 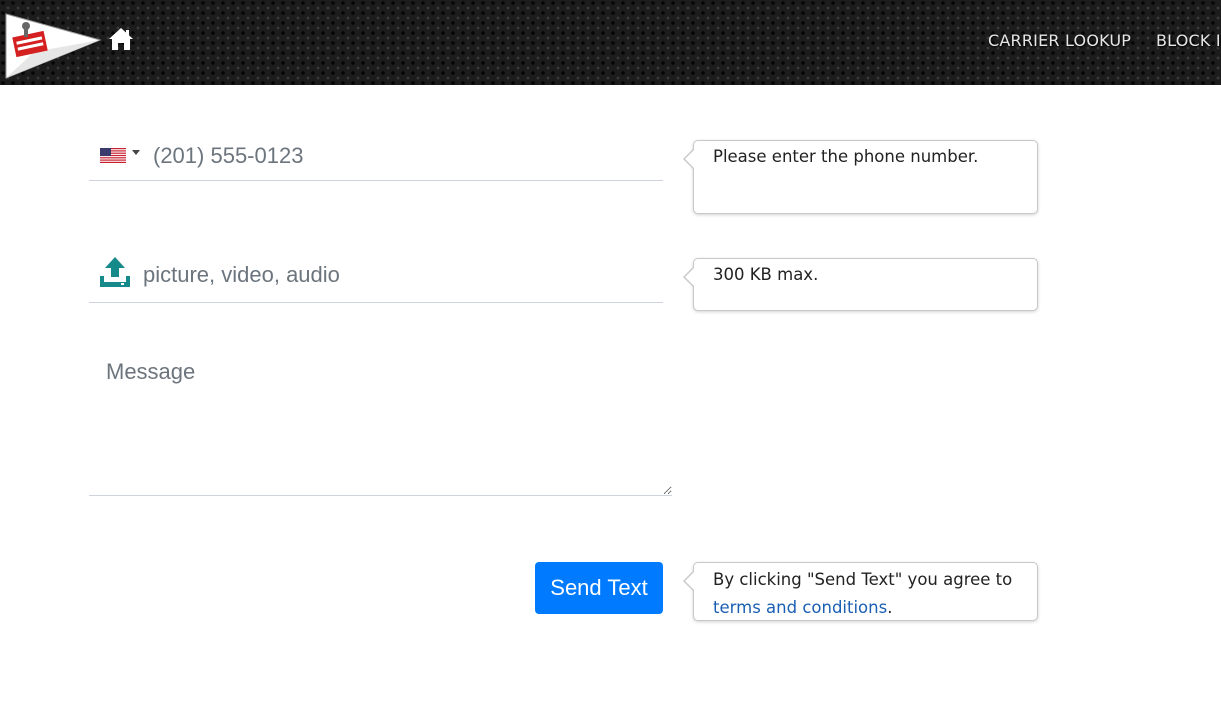 I want to click on send-text-button: Send Text, so click(x=599, y=588).